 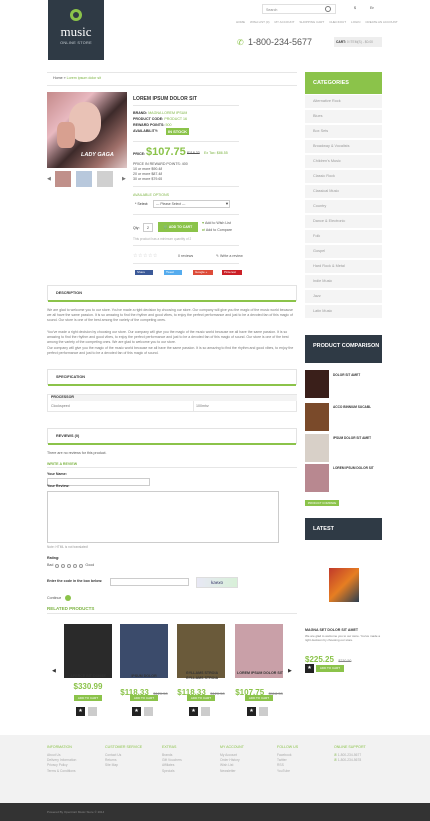 What do you see at coordinates (172, 293) in the screenshot?
I see `description-tab: DESCRIPTION` at bounding box center [172, 293].